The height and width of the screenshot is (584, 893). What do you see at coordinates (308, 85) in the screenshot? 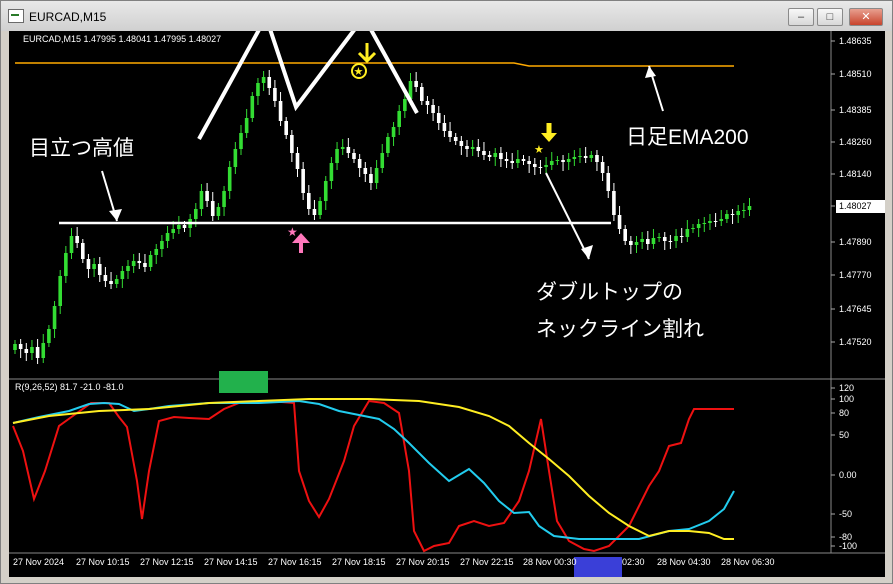
I see `double-top-outline` at bounding box center [308, 85].